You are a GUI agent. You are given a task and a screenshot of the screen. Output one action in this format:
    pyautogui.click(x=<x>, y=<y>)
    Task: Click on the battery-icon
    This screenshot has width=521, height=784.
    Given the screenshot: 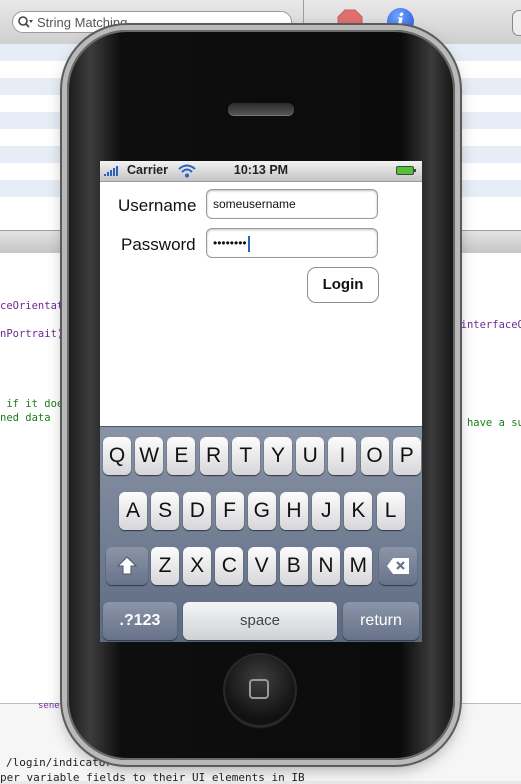 What is the action you would take?
    pyautogui.click(x=406, y=170)
    